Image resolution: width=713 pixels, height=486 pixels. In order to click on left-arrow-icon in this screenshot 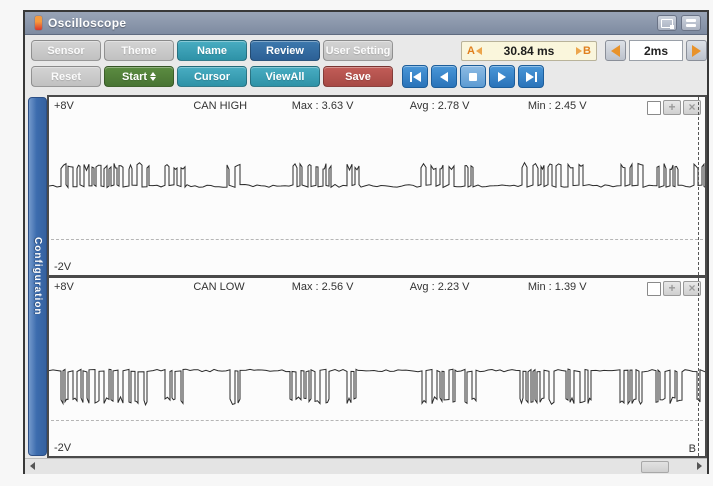, I will do `click(615, 50)`.